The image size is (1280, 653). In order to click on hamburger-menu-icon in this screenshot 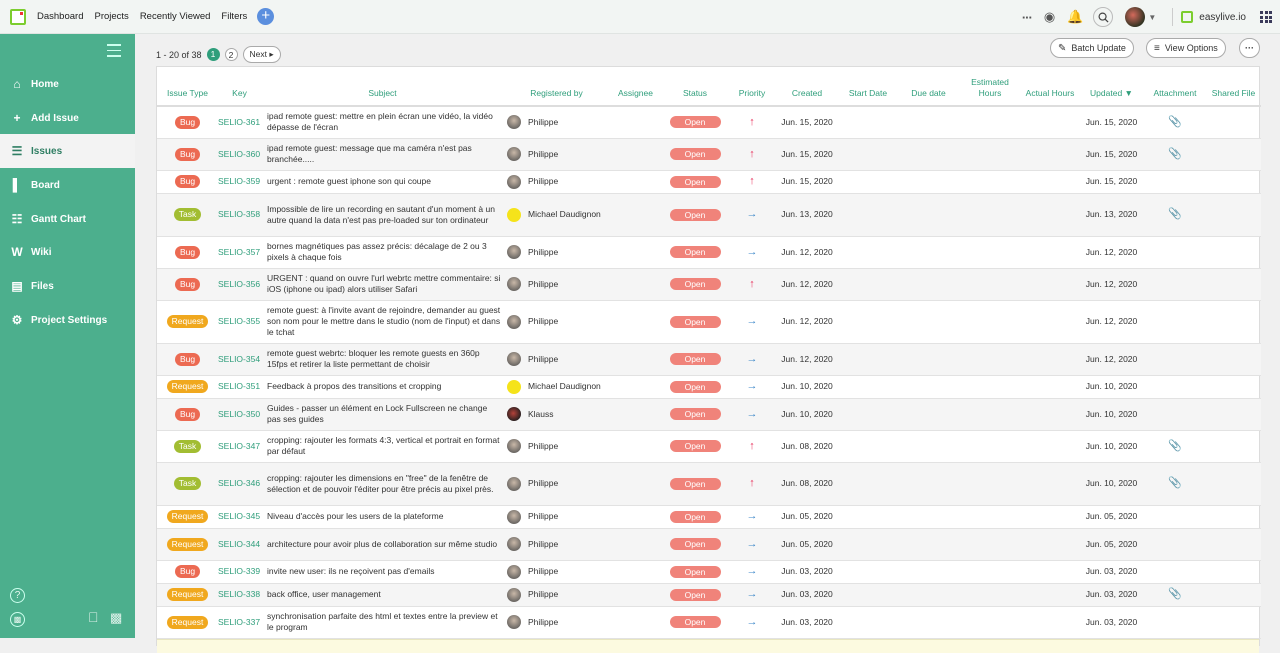, I will do `click(114, 52)`.